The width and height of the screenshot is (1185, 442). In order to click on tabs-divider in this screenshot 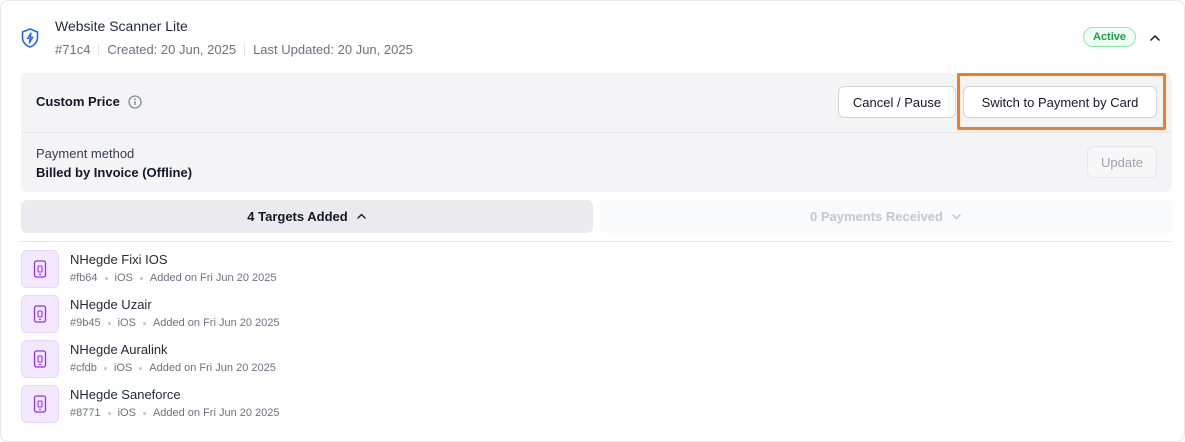, I will do `click(596, 241)`.